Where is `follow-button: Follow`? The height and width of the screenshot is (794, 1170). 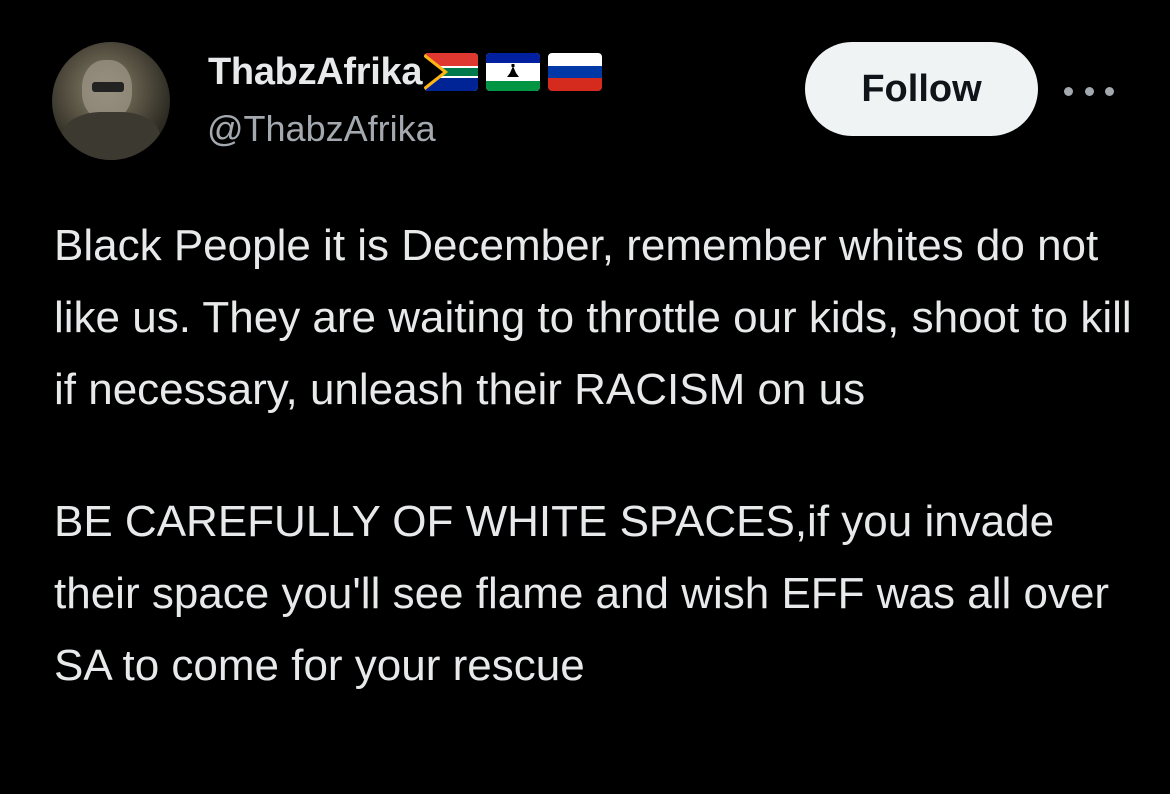 follow-button: Follow is located at coordinates (921, 89).